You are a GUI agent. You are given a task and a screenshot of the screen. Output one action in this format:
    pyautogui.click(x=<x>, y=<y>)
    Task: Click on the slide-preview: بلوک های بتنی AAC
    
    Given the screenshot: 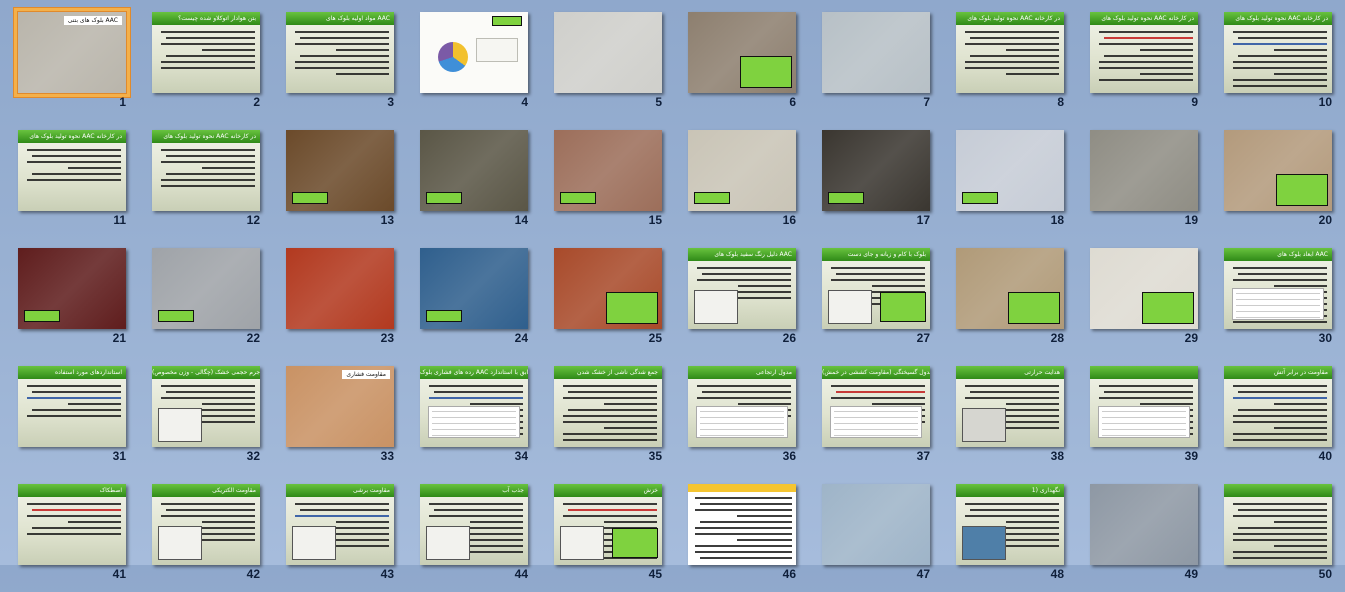 What is the action you would take?
    pyautogui.click(x=72, y=52)
    